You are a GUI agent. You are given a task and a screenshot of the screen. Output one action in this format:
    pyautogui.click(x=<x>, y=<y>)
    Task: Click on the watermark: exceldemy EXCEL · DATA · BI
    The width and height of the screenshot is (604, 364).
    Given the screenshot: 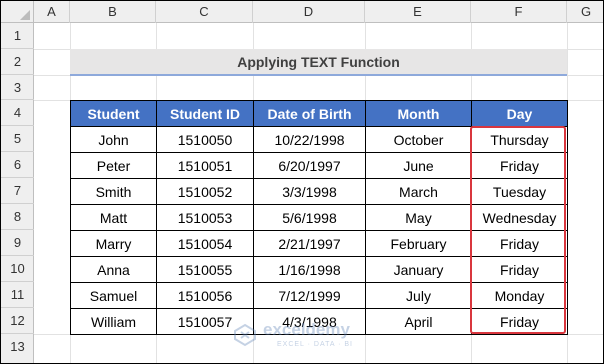 What is the action you would take?
    pyautogui.click(x=308, y=336)
    